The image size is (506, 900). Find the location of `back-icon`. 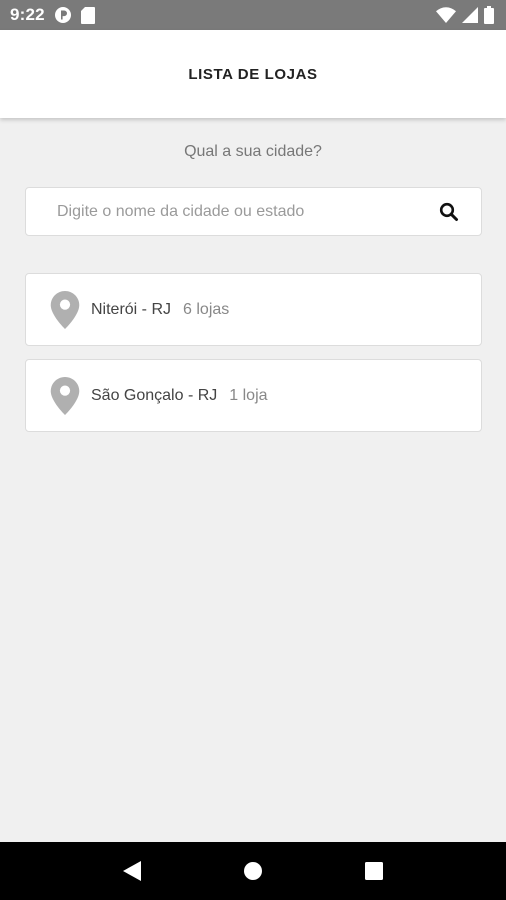

back-icon is located at coordinates (132, 871).